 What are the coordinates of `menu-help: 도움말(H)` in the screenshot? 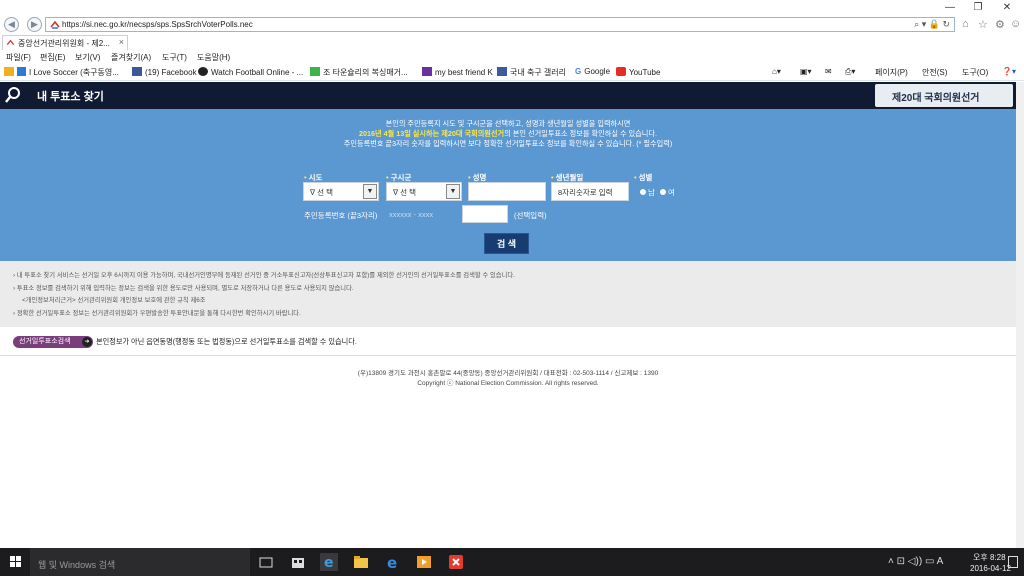 It's located at (213, 57).